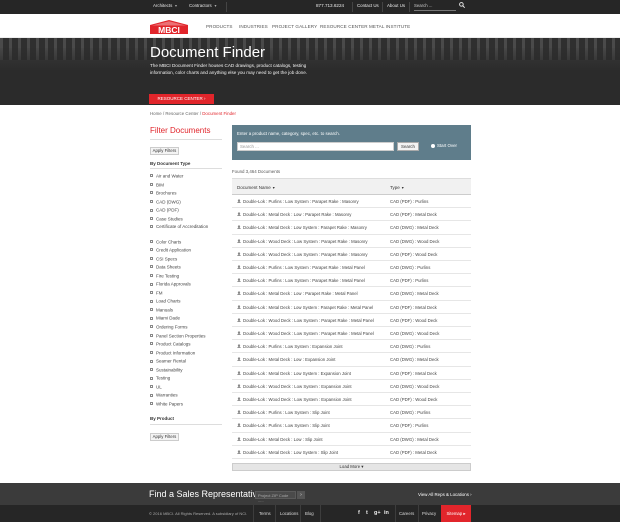 This screenshot has width=620, height=522. I want to click on column-type: Type ▼, so click(397, 187).